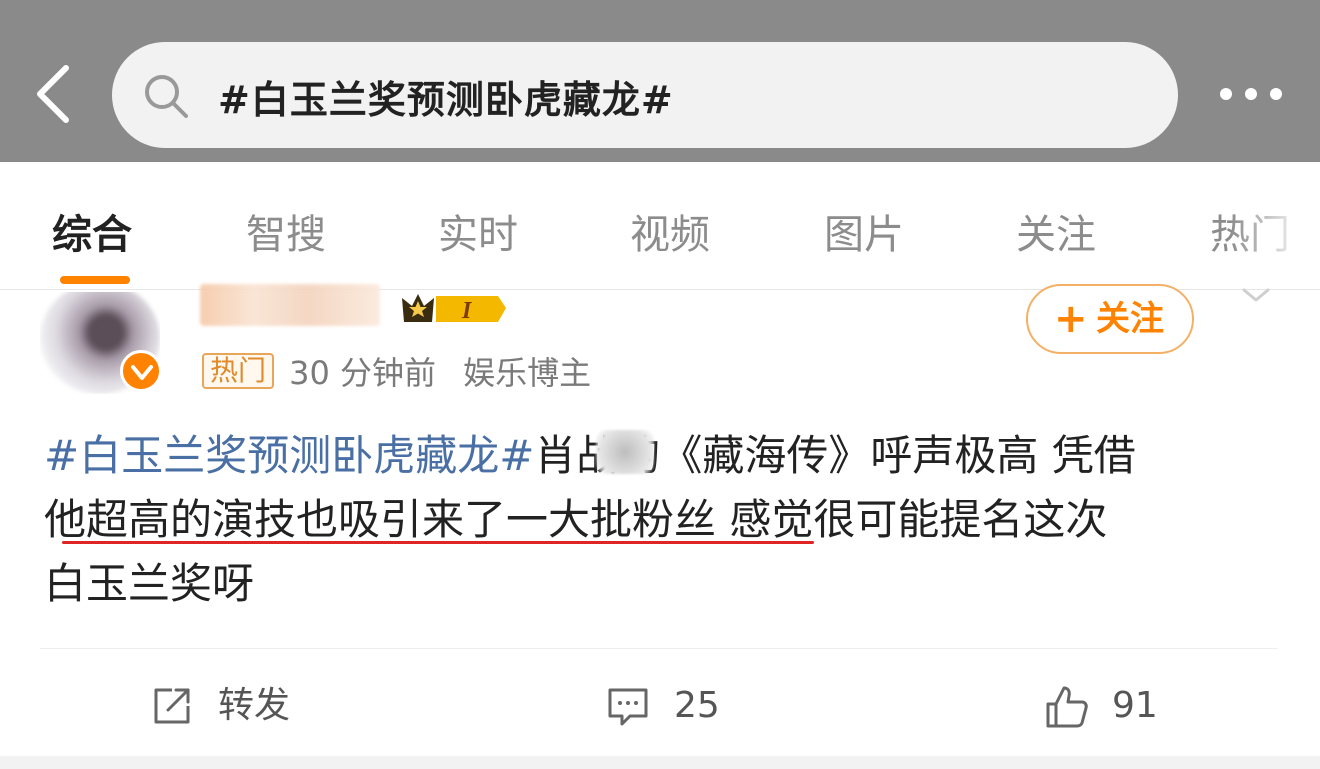 The width and height of the screenshot is (1320, 769). I want to click on divider, so click(659, 648).